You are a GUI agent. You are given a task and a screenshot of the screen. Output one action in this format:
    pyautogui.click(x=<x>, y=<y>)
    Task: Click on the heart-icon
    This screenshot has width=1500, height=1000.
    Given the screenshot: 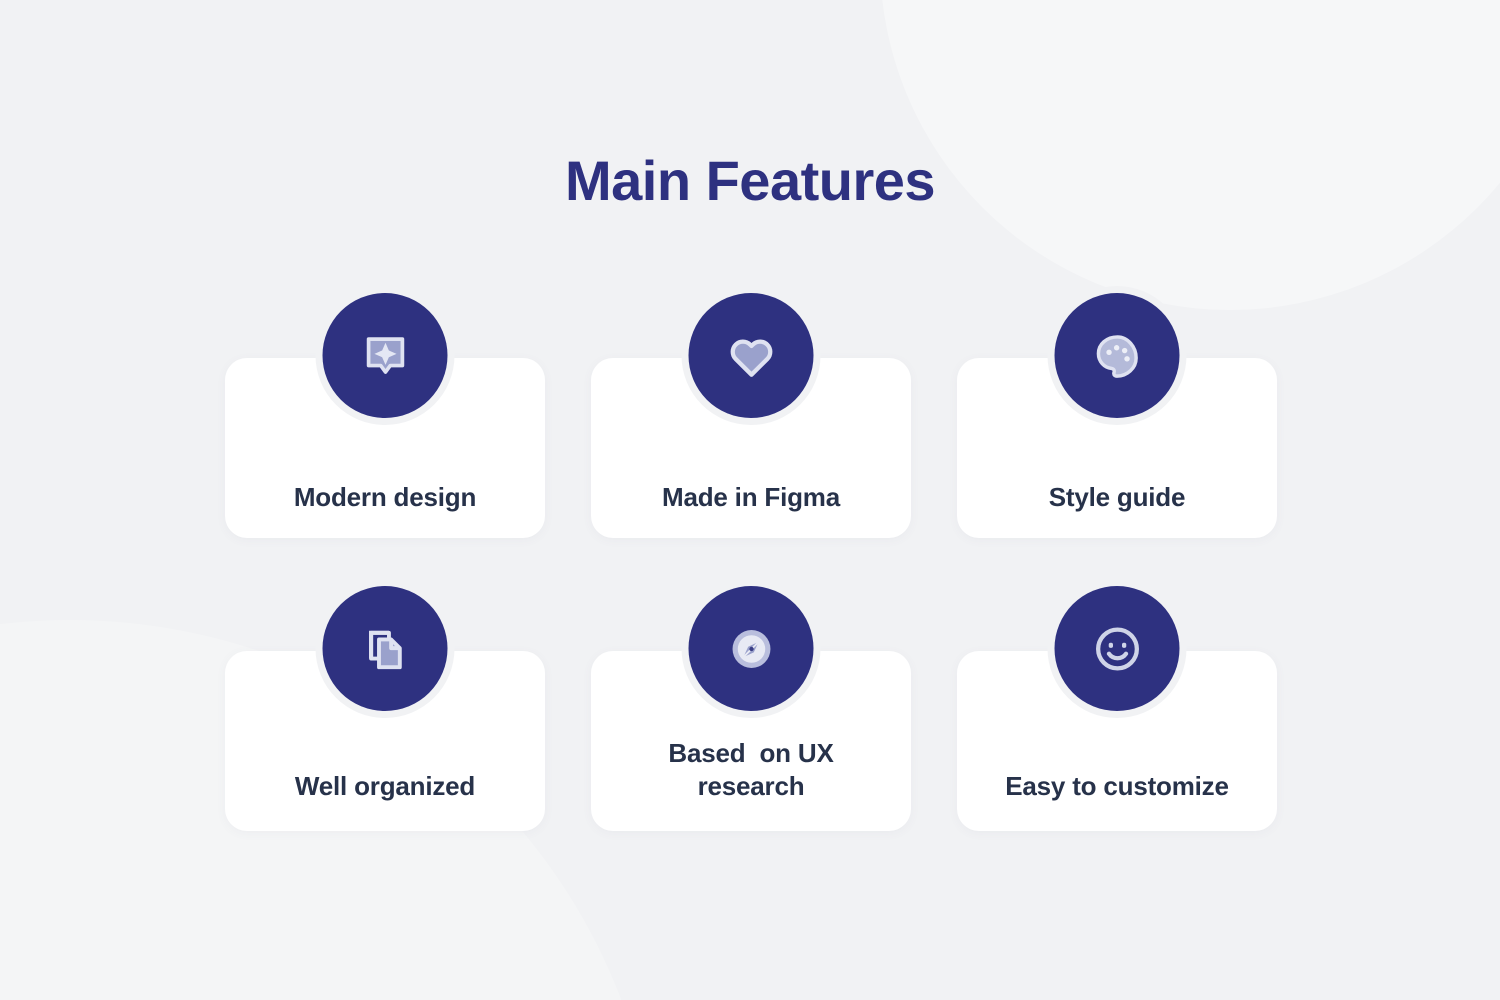 What is the action you would take?
    pyautogui.click(x=751, y=355)
    